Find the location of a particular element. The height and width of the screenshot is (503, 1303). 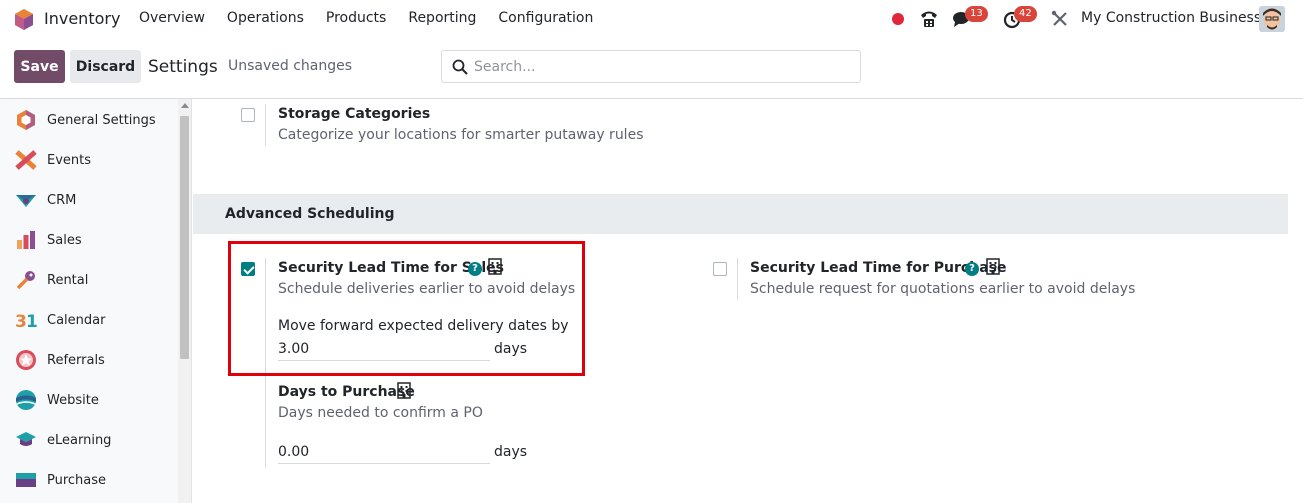

sidebar-item-website: Website is located at coordinates (89, 400).